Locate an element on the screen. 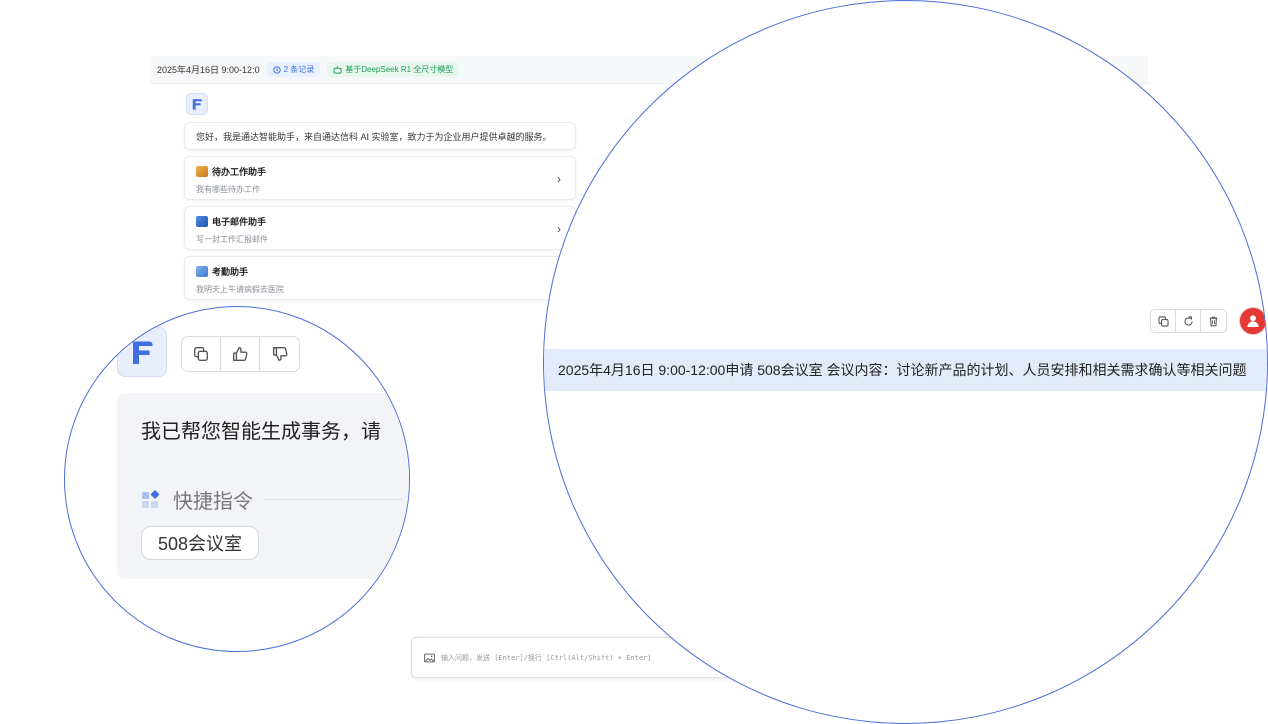  like-button is located at coordinates (240, 354).